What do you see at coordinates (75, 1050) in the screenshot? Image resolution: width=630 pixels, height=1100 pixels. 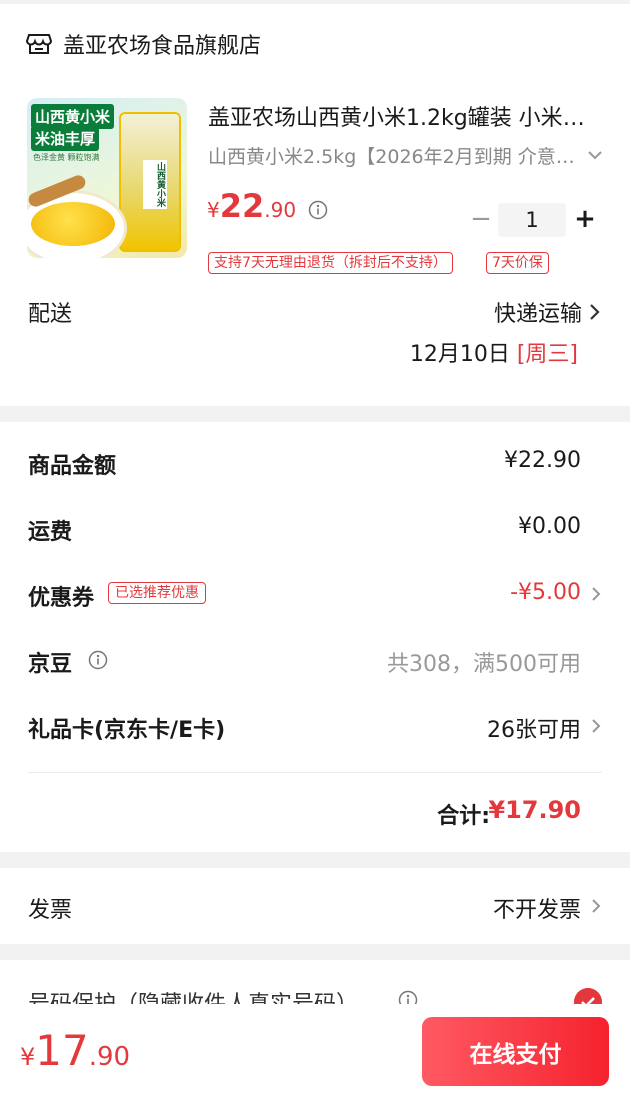 I see `pay-amount: ¥17.90` at bounding box center [75, 1050].